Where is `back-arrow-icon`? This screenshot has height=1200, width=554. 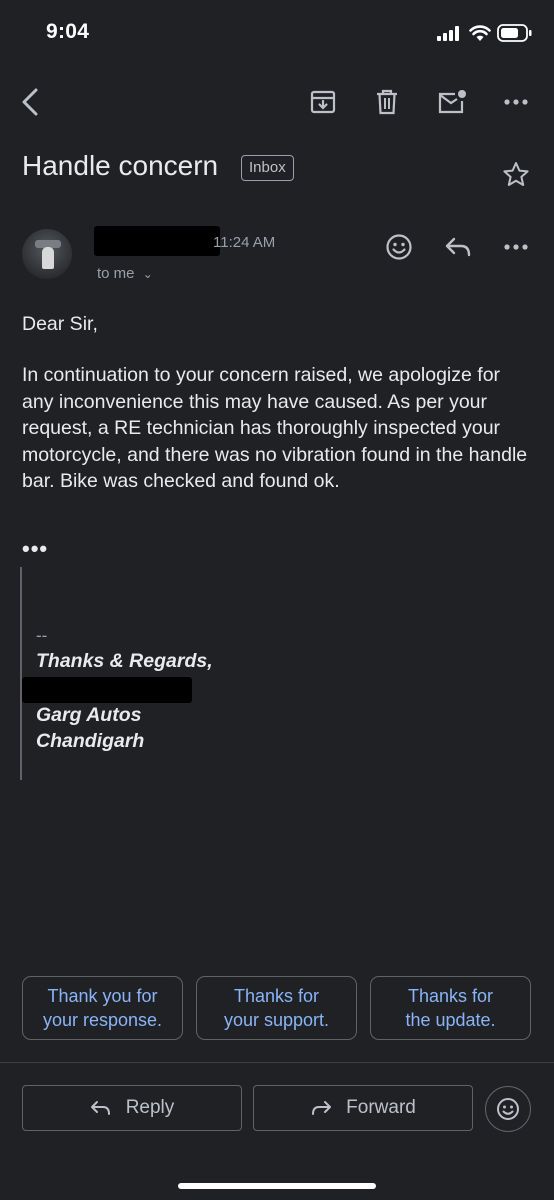
back-arrow-icon is located at coordinates (30, 102).